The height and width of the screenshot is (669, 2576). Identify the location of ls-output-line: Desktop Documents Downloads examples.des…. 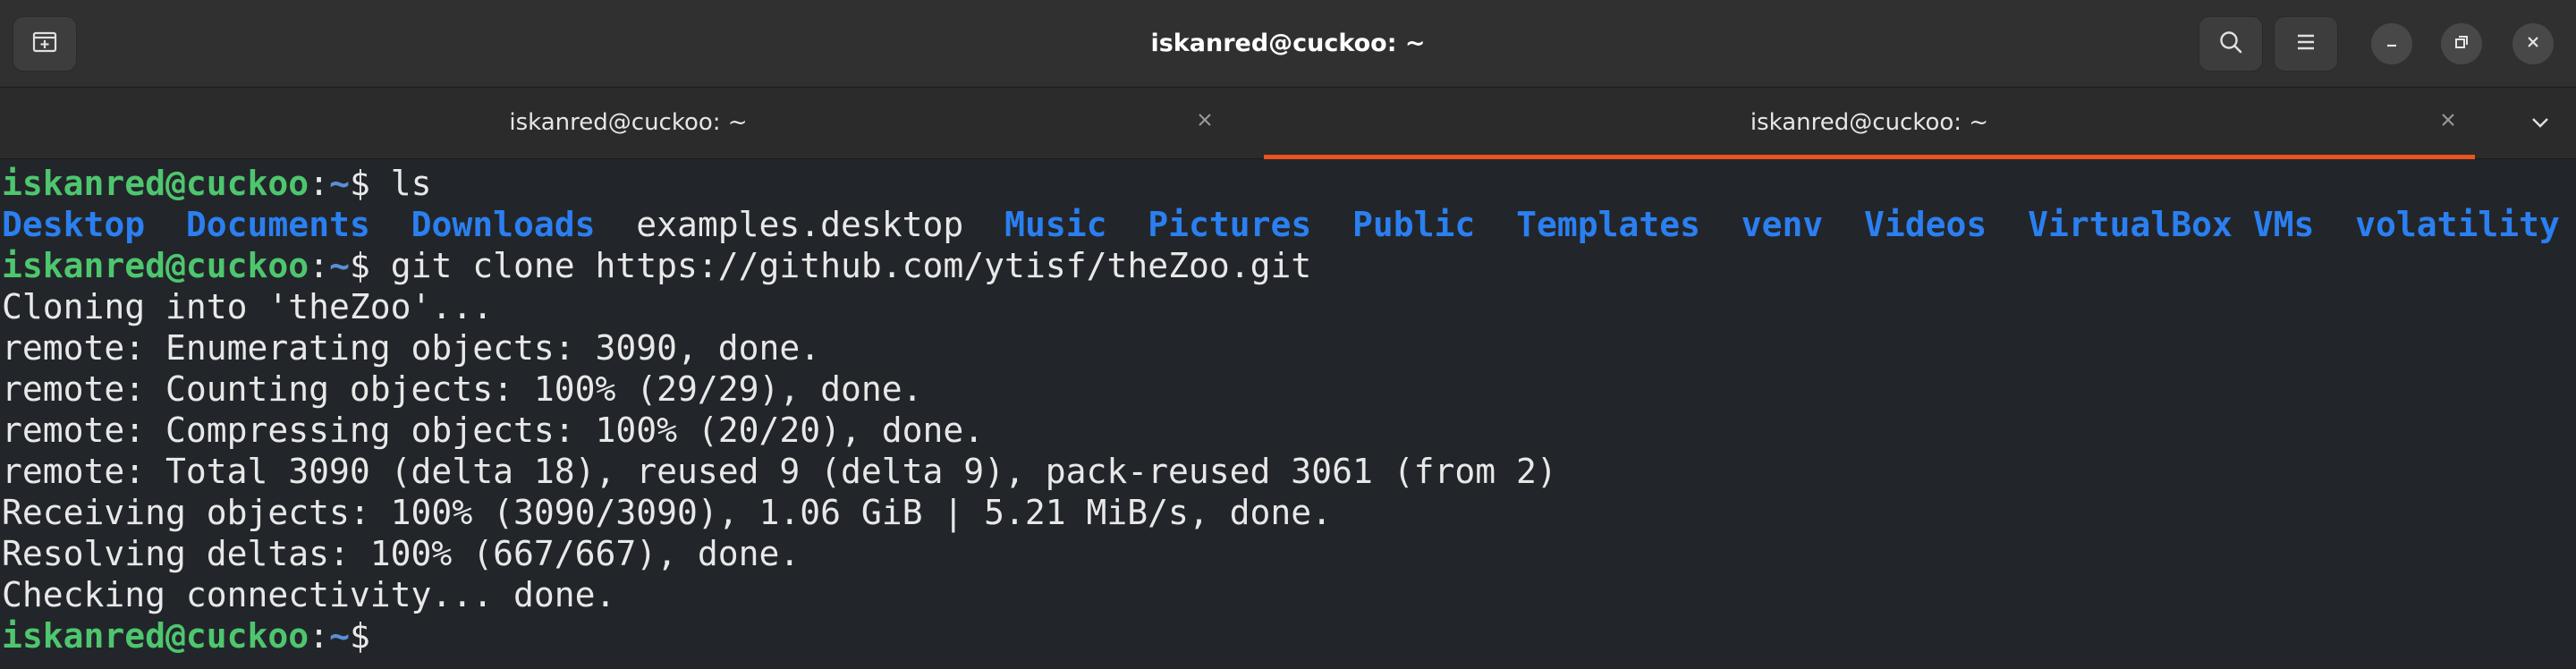
(1281, 224).